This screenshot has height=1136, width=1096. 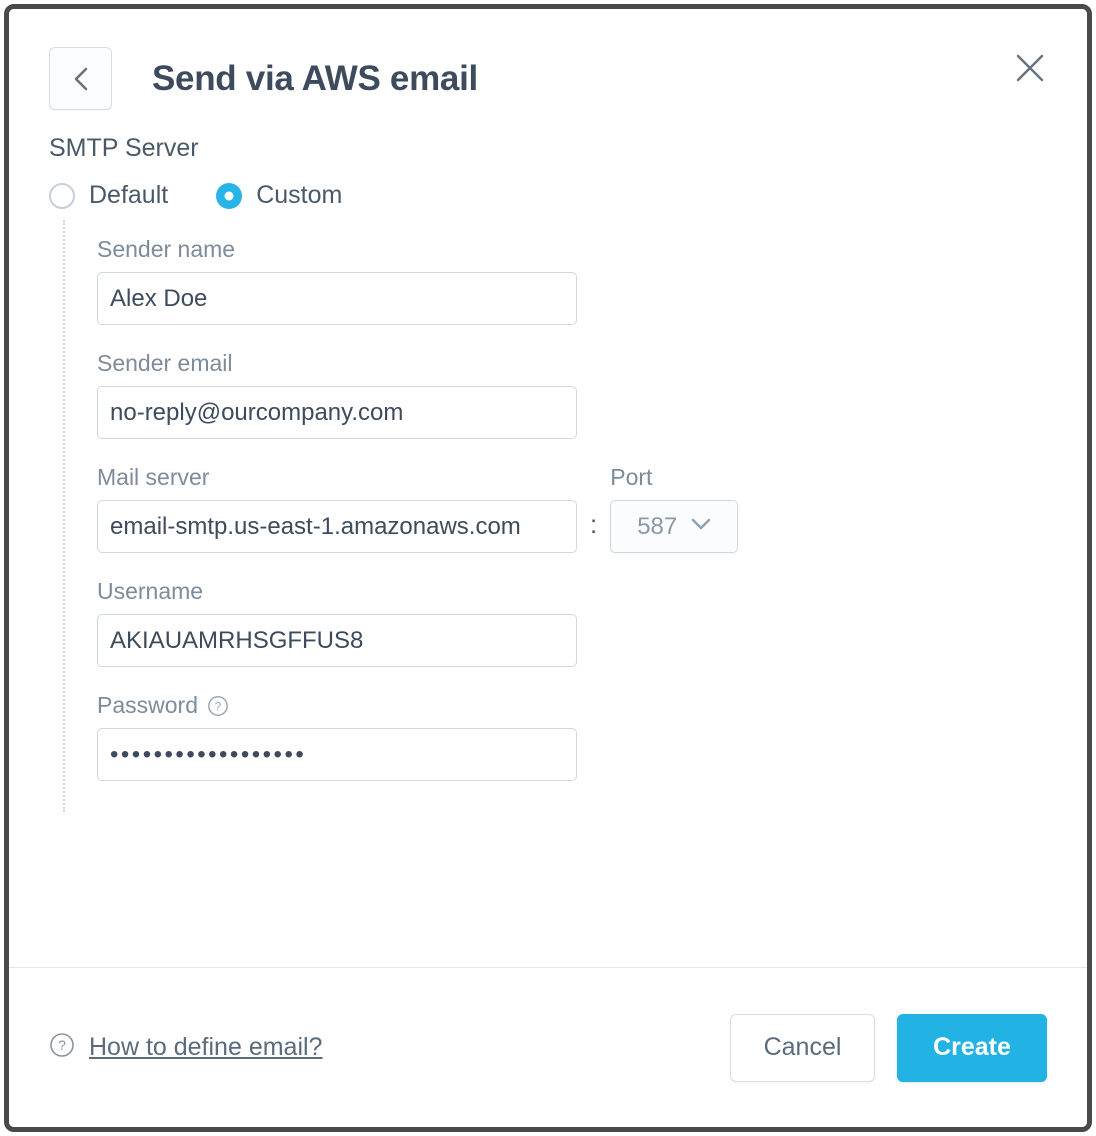 I want to click on dialog-header: Send via AWS email, so click(x=548, y=71).